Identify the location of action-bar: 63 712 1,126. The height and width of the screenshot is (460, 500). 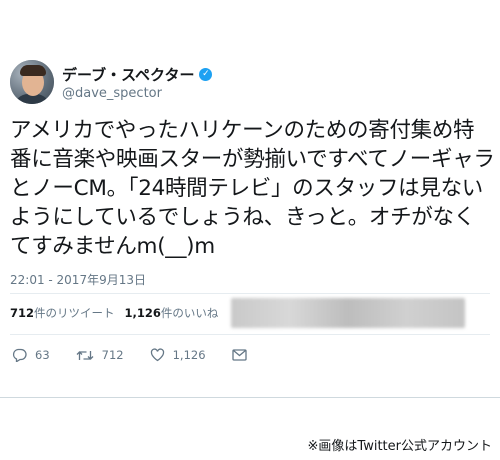
(146, 355).